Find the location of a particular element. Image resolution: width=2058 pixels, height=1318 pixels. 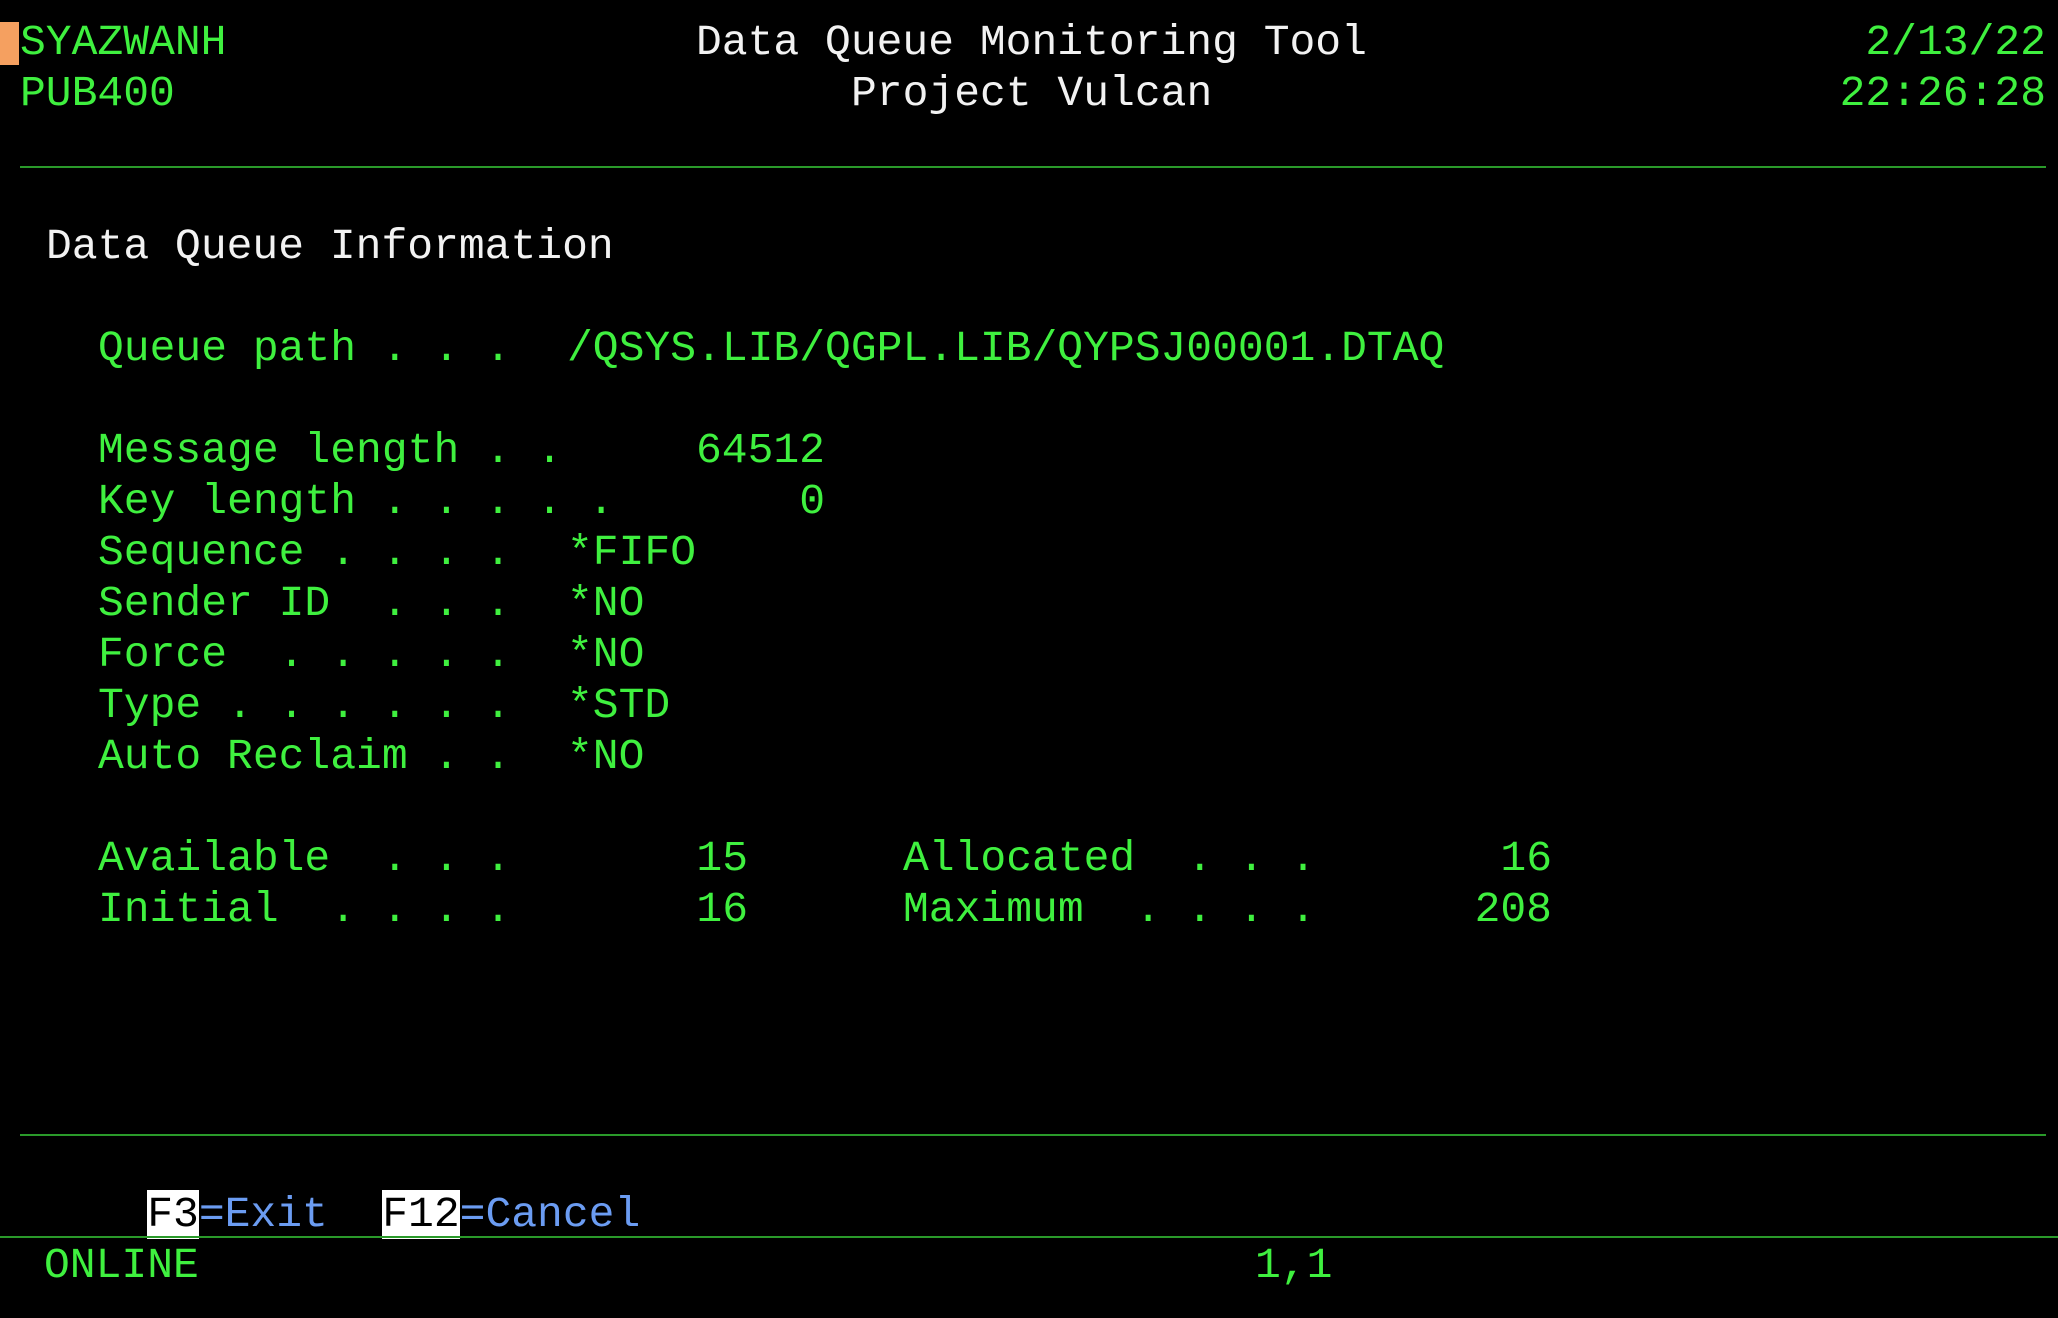

type-value: *STD is located at coordinates (619, 705).